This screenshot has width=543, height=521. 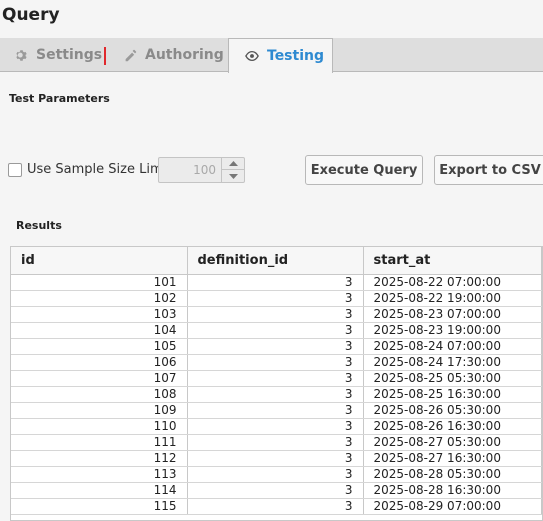 I want to click on table-row: 114 3 2025-08-28 16:30:00, so click(x=276, y=490).